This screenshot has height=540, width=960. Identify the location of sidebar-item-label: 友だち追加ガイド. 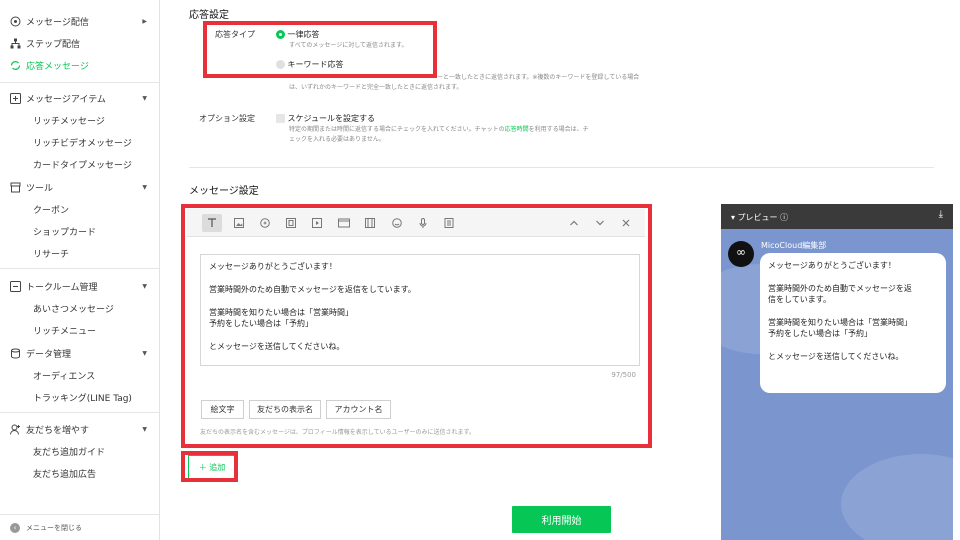
(69, 452).